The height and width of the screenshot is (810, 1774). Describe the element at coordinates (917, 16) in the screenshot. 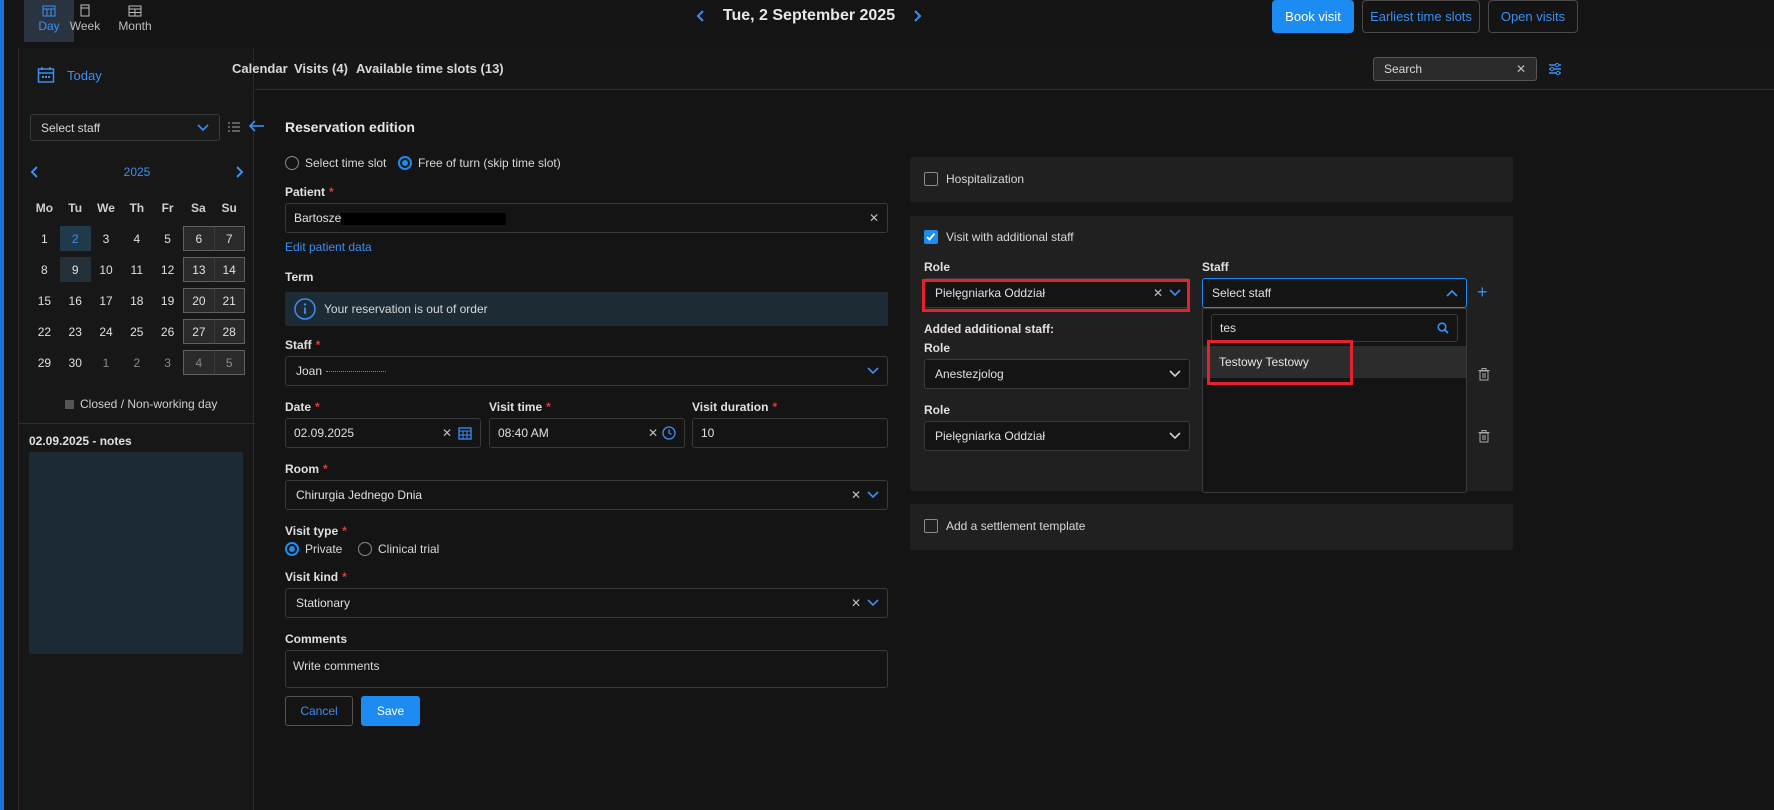

I see `chevron-right-icon` at that location.